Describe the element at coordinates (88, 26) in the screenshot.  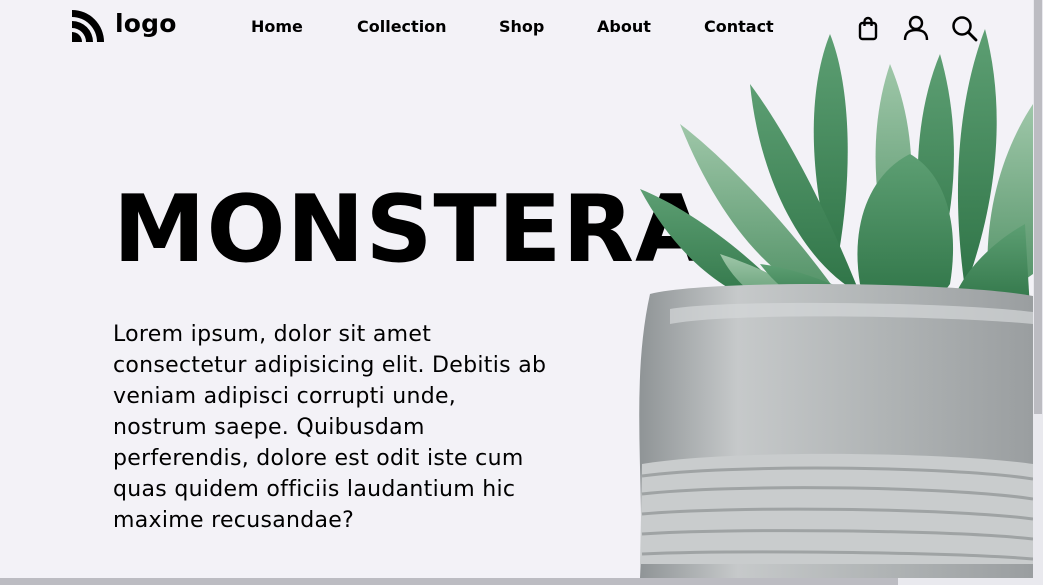
I see `logo-icon` at that location.